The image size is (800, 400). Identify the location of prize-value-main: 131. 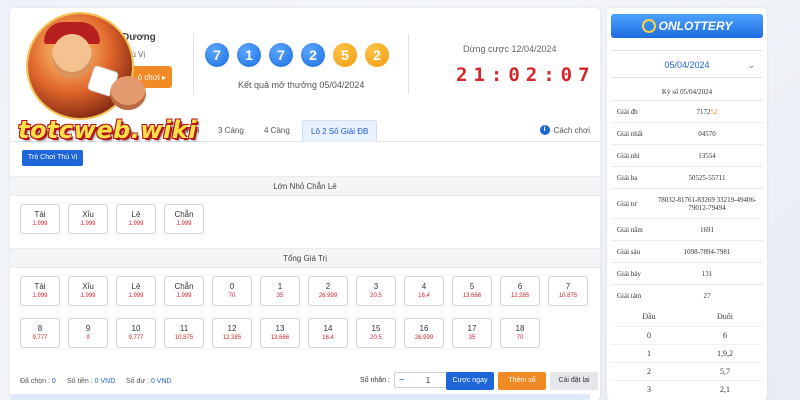
(707, 273).